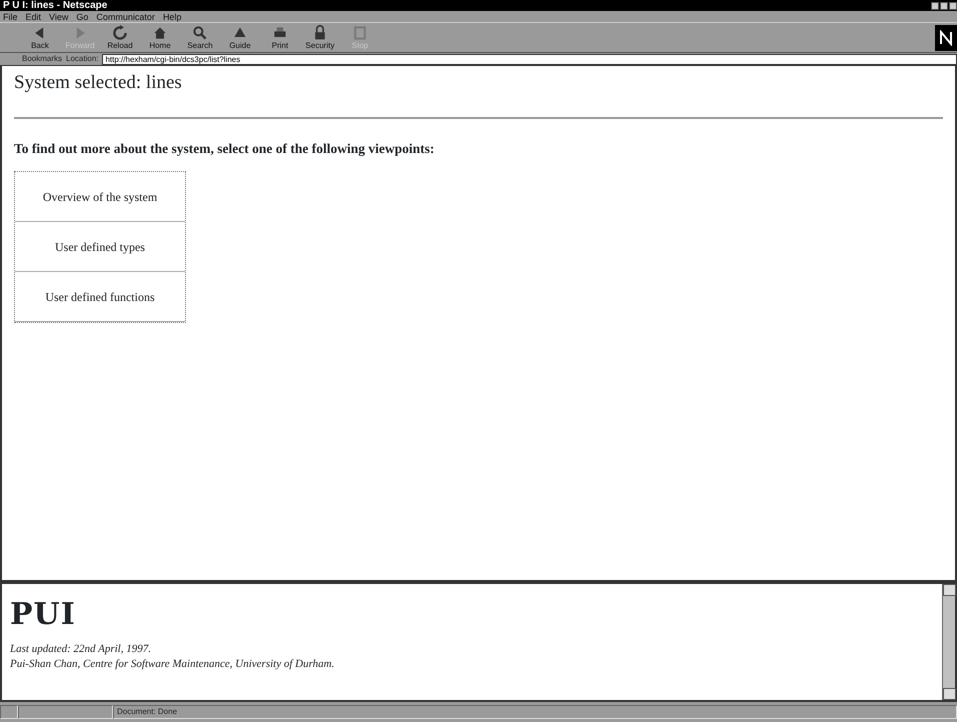  I want to click on padlock-icon, so click(320, 33).